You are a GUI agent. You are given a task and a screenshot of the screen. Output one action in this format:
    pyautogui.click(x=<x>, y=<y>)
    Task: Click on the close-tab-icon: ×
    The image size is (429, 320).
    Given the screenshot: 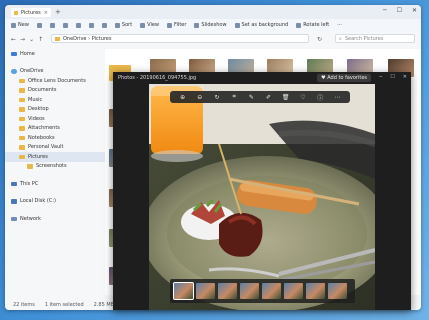 What is the action you would take?
    pyautogui.click(x=46, y=13)
    